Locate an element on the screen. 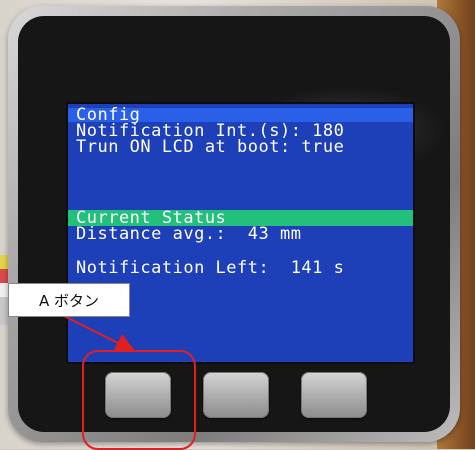 The width and height of the screenshot is (475, 450). button-c is located at coordinates (334, 395).